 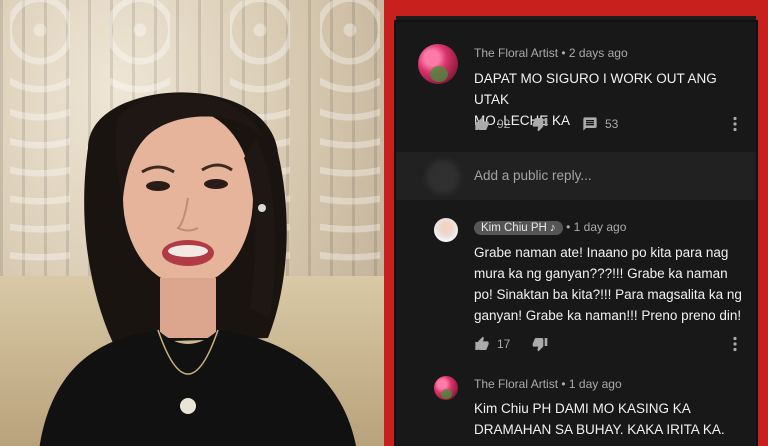 What do you see at coordinates (590, 124) in the screenshot?
I see `comment-icon` at bounding box center [590, 124].